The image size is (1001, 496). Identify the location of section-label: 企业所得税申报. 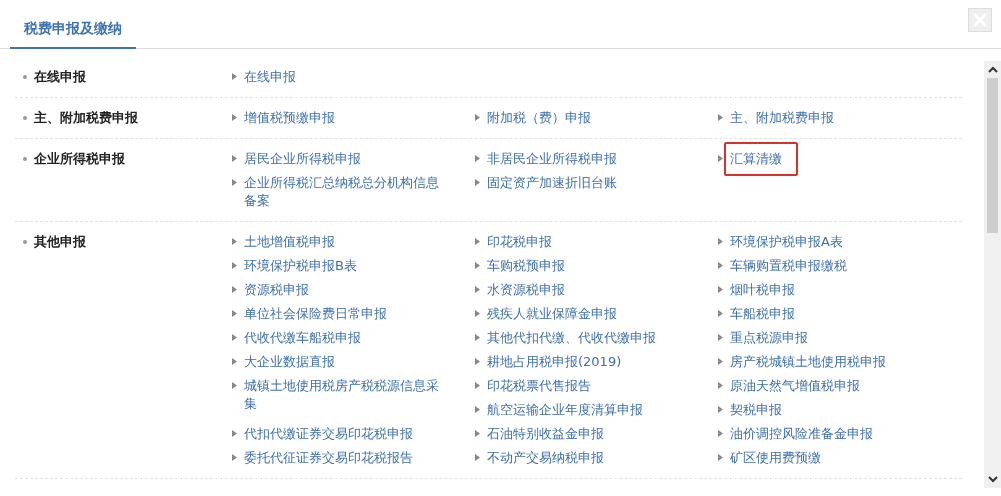
(79, 159).